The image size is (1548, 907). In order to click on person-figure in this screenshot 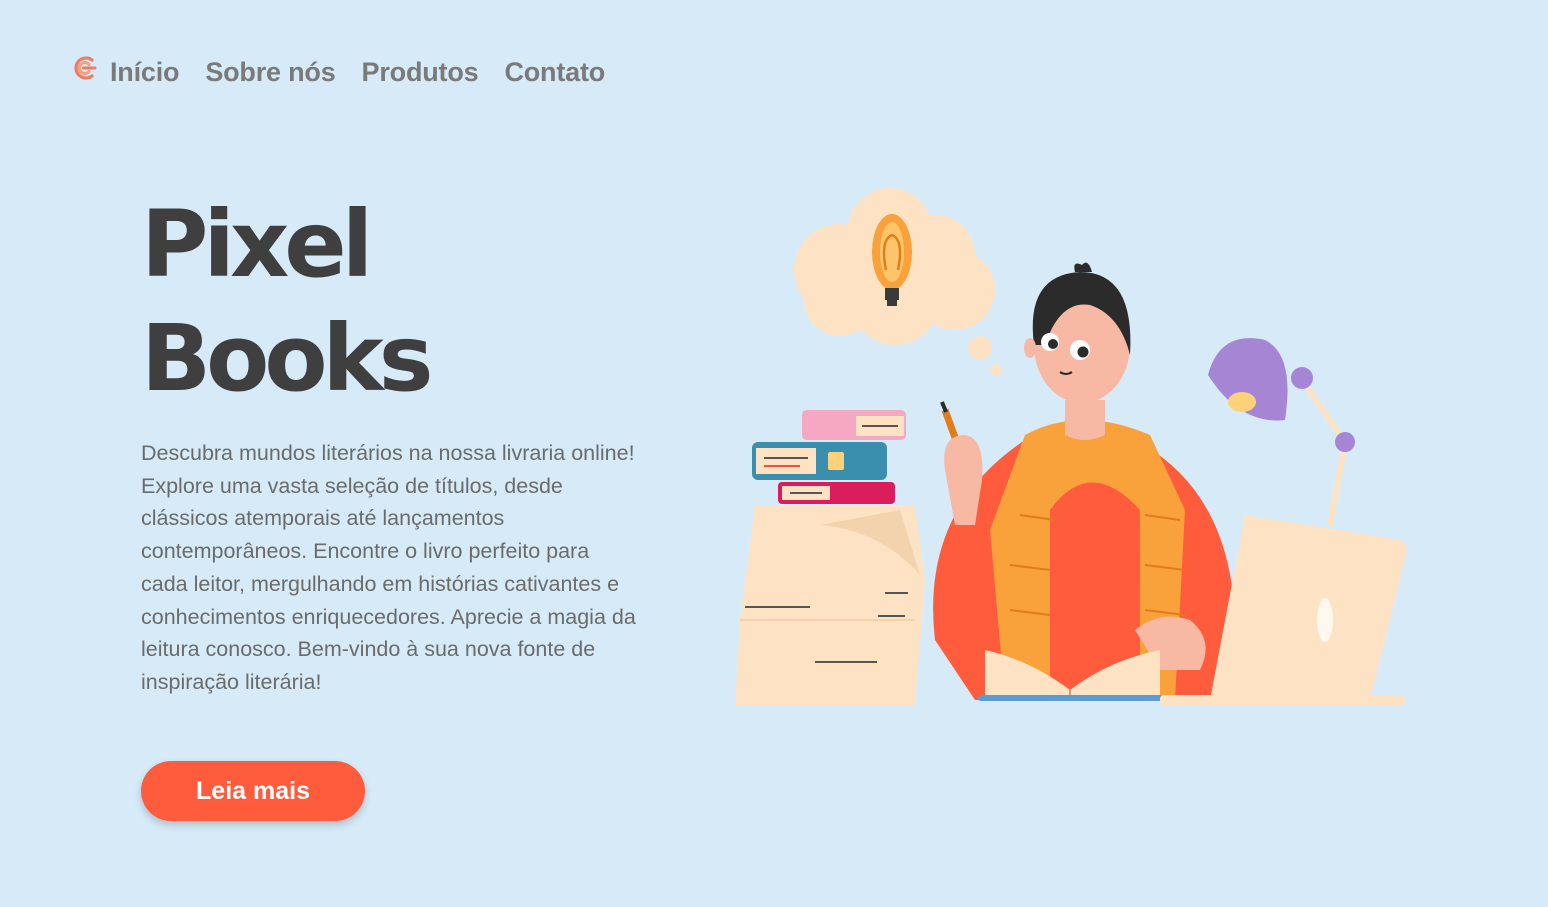, I will do `click(1084, 481)`.